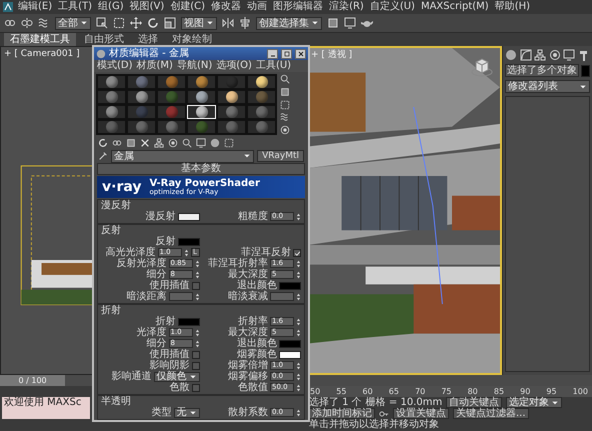 This screenshot has width=592, height=431. What do you see at coordinates (111, 310) in the screenshot?
I see `section-title: 折射` at bounding box center [111, 310].